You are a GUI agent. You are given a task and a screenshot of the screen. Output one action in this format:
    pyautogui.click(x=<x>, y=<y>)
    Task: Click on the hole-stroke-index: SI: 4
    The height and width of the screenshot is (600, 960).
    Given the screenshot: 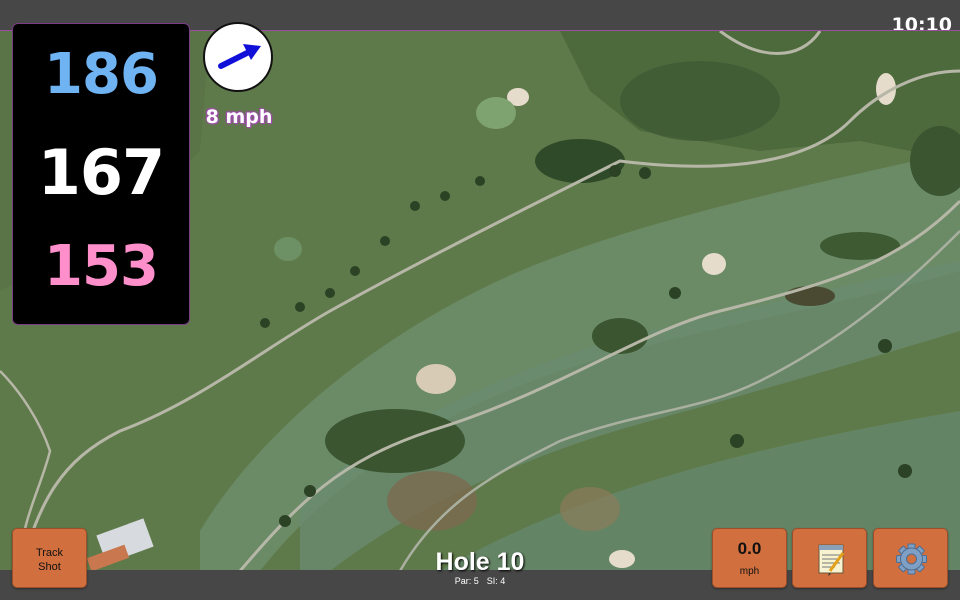 What is the action you would take?
    pyautogui.click(x=496, y=581)
    